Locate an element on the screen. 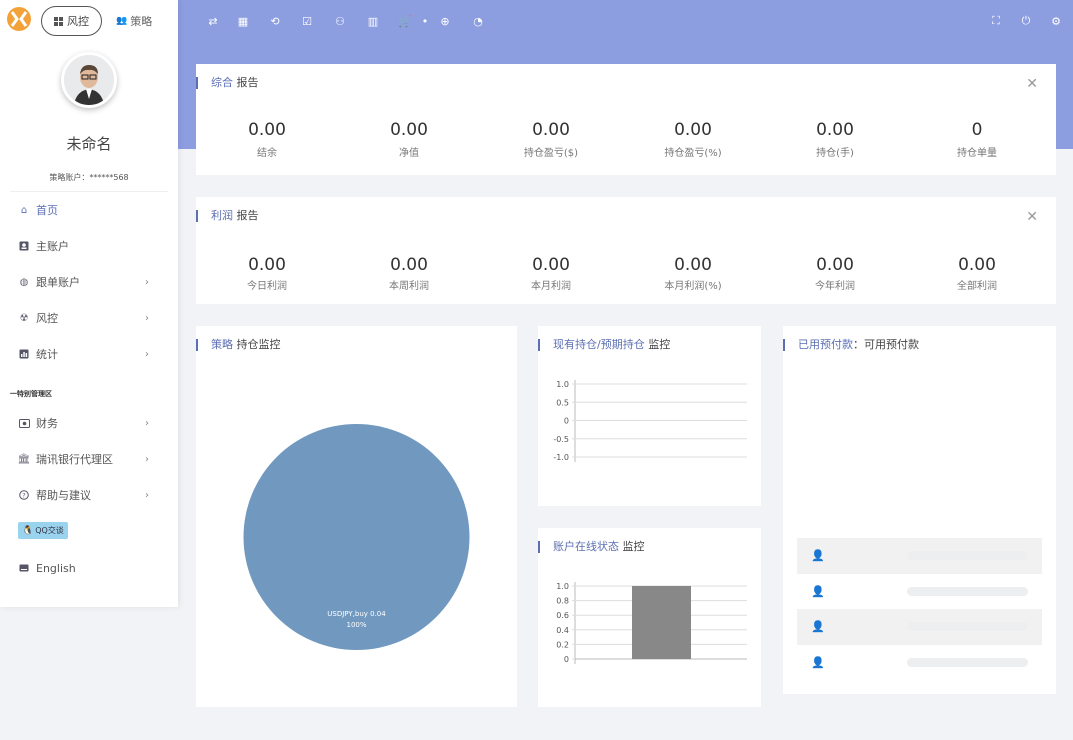 This screenshot has height=740, width=1073. account-icon is located at coordinates (24, 246).